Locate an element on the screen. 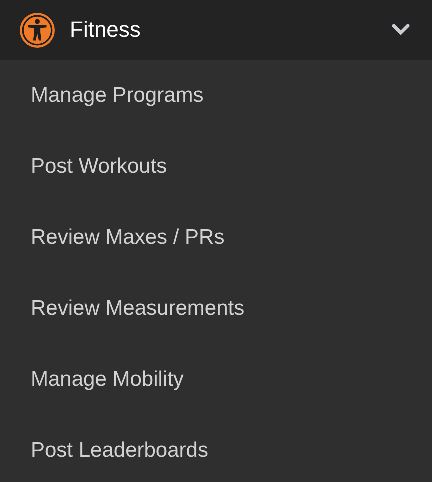 Image resolution: width=432 pixels, height=482 pixels. chevron-icon is located at coordinates (401, 30).